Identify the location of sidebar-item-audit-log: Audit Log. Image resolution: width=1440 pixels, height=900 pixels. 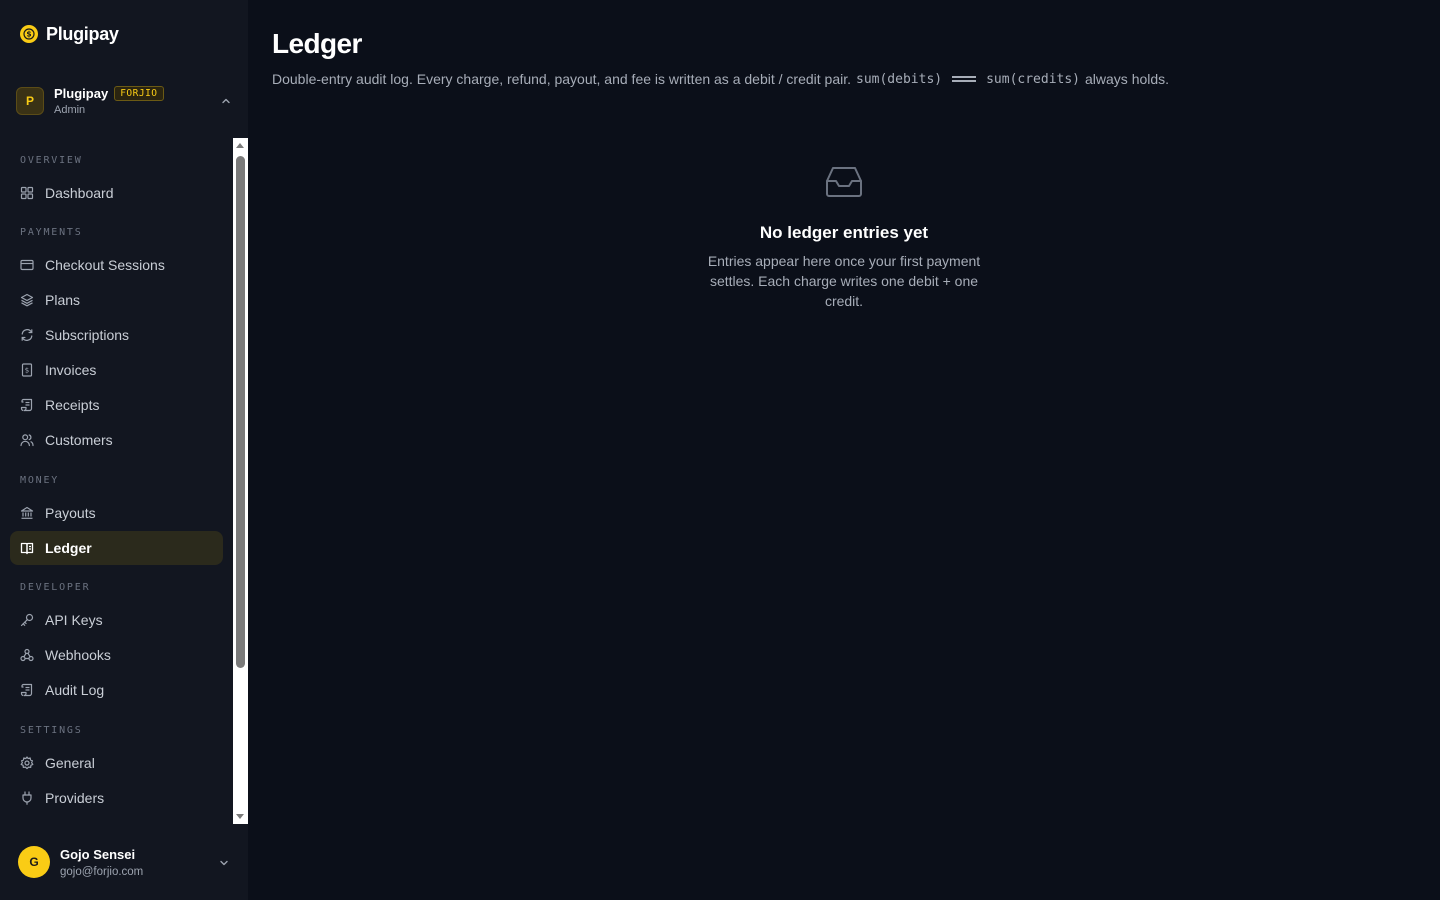
(116, 690).